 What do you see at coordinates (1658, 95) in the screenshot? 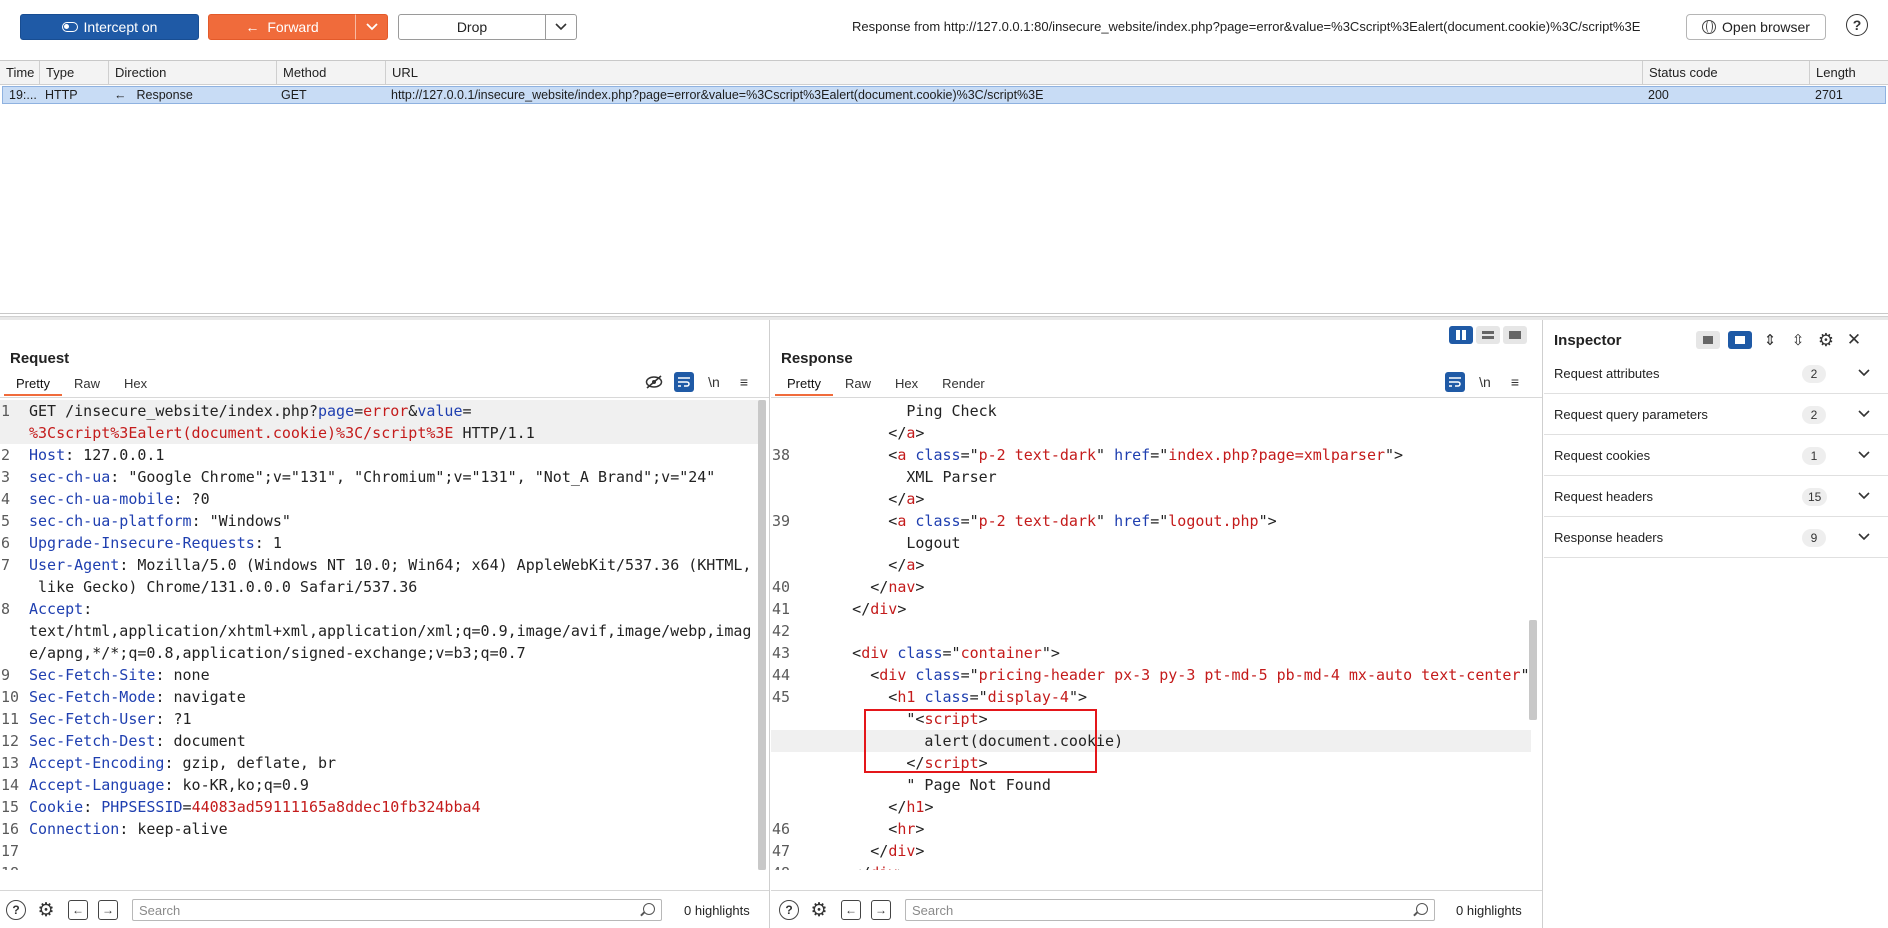
I see `cell-status-code: 200` at bounding box center [1658, 95].